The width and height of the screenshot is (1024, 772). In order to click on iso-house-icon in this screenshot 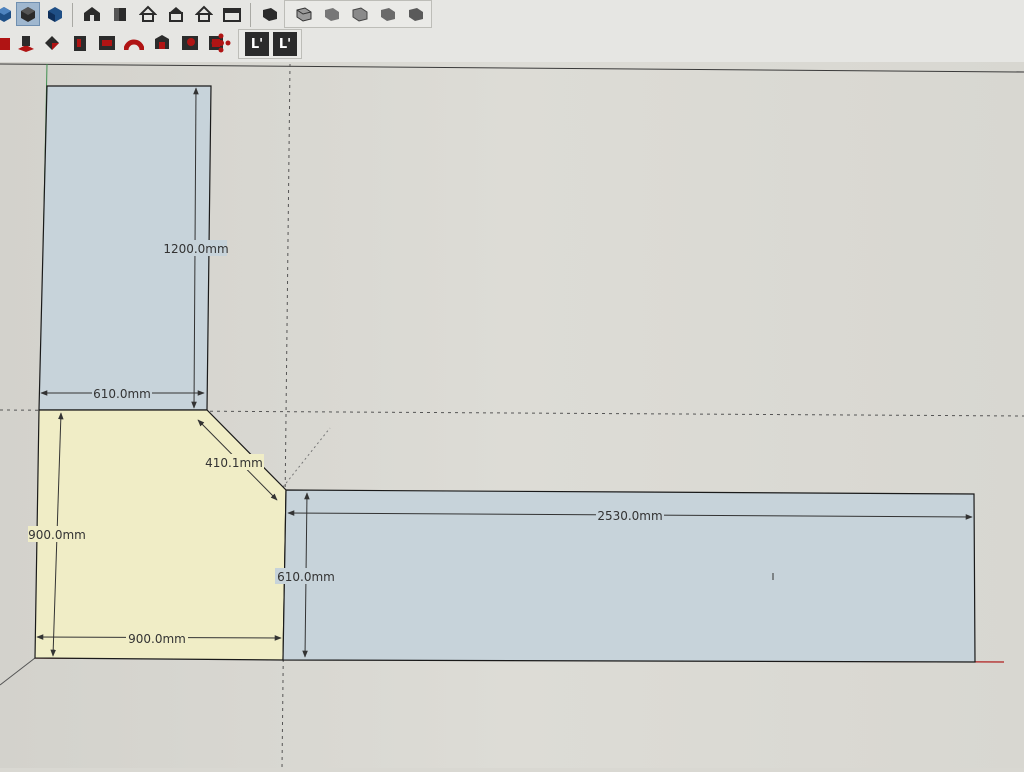, I will do `click(92, 14)`.